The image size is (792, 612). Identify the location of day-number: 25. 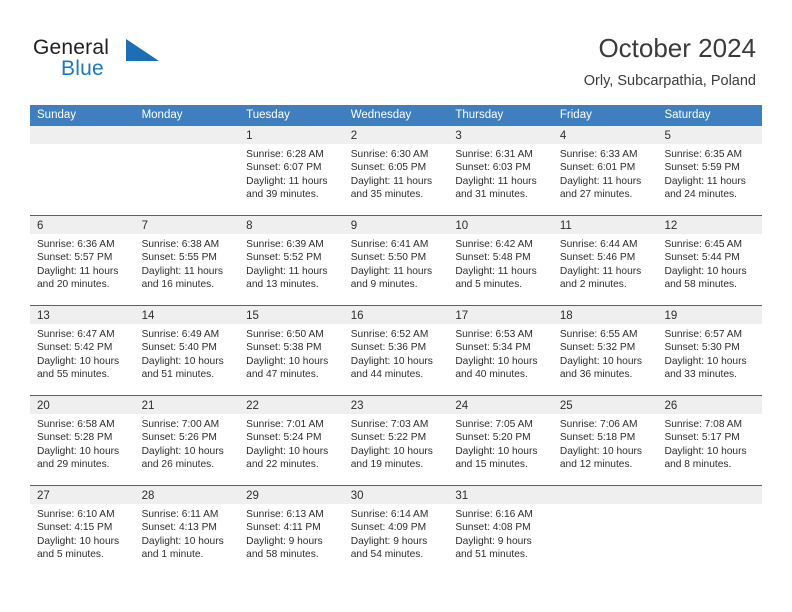
(566, 406).